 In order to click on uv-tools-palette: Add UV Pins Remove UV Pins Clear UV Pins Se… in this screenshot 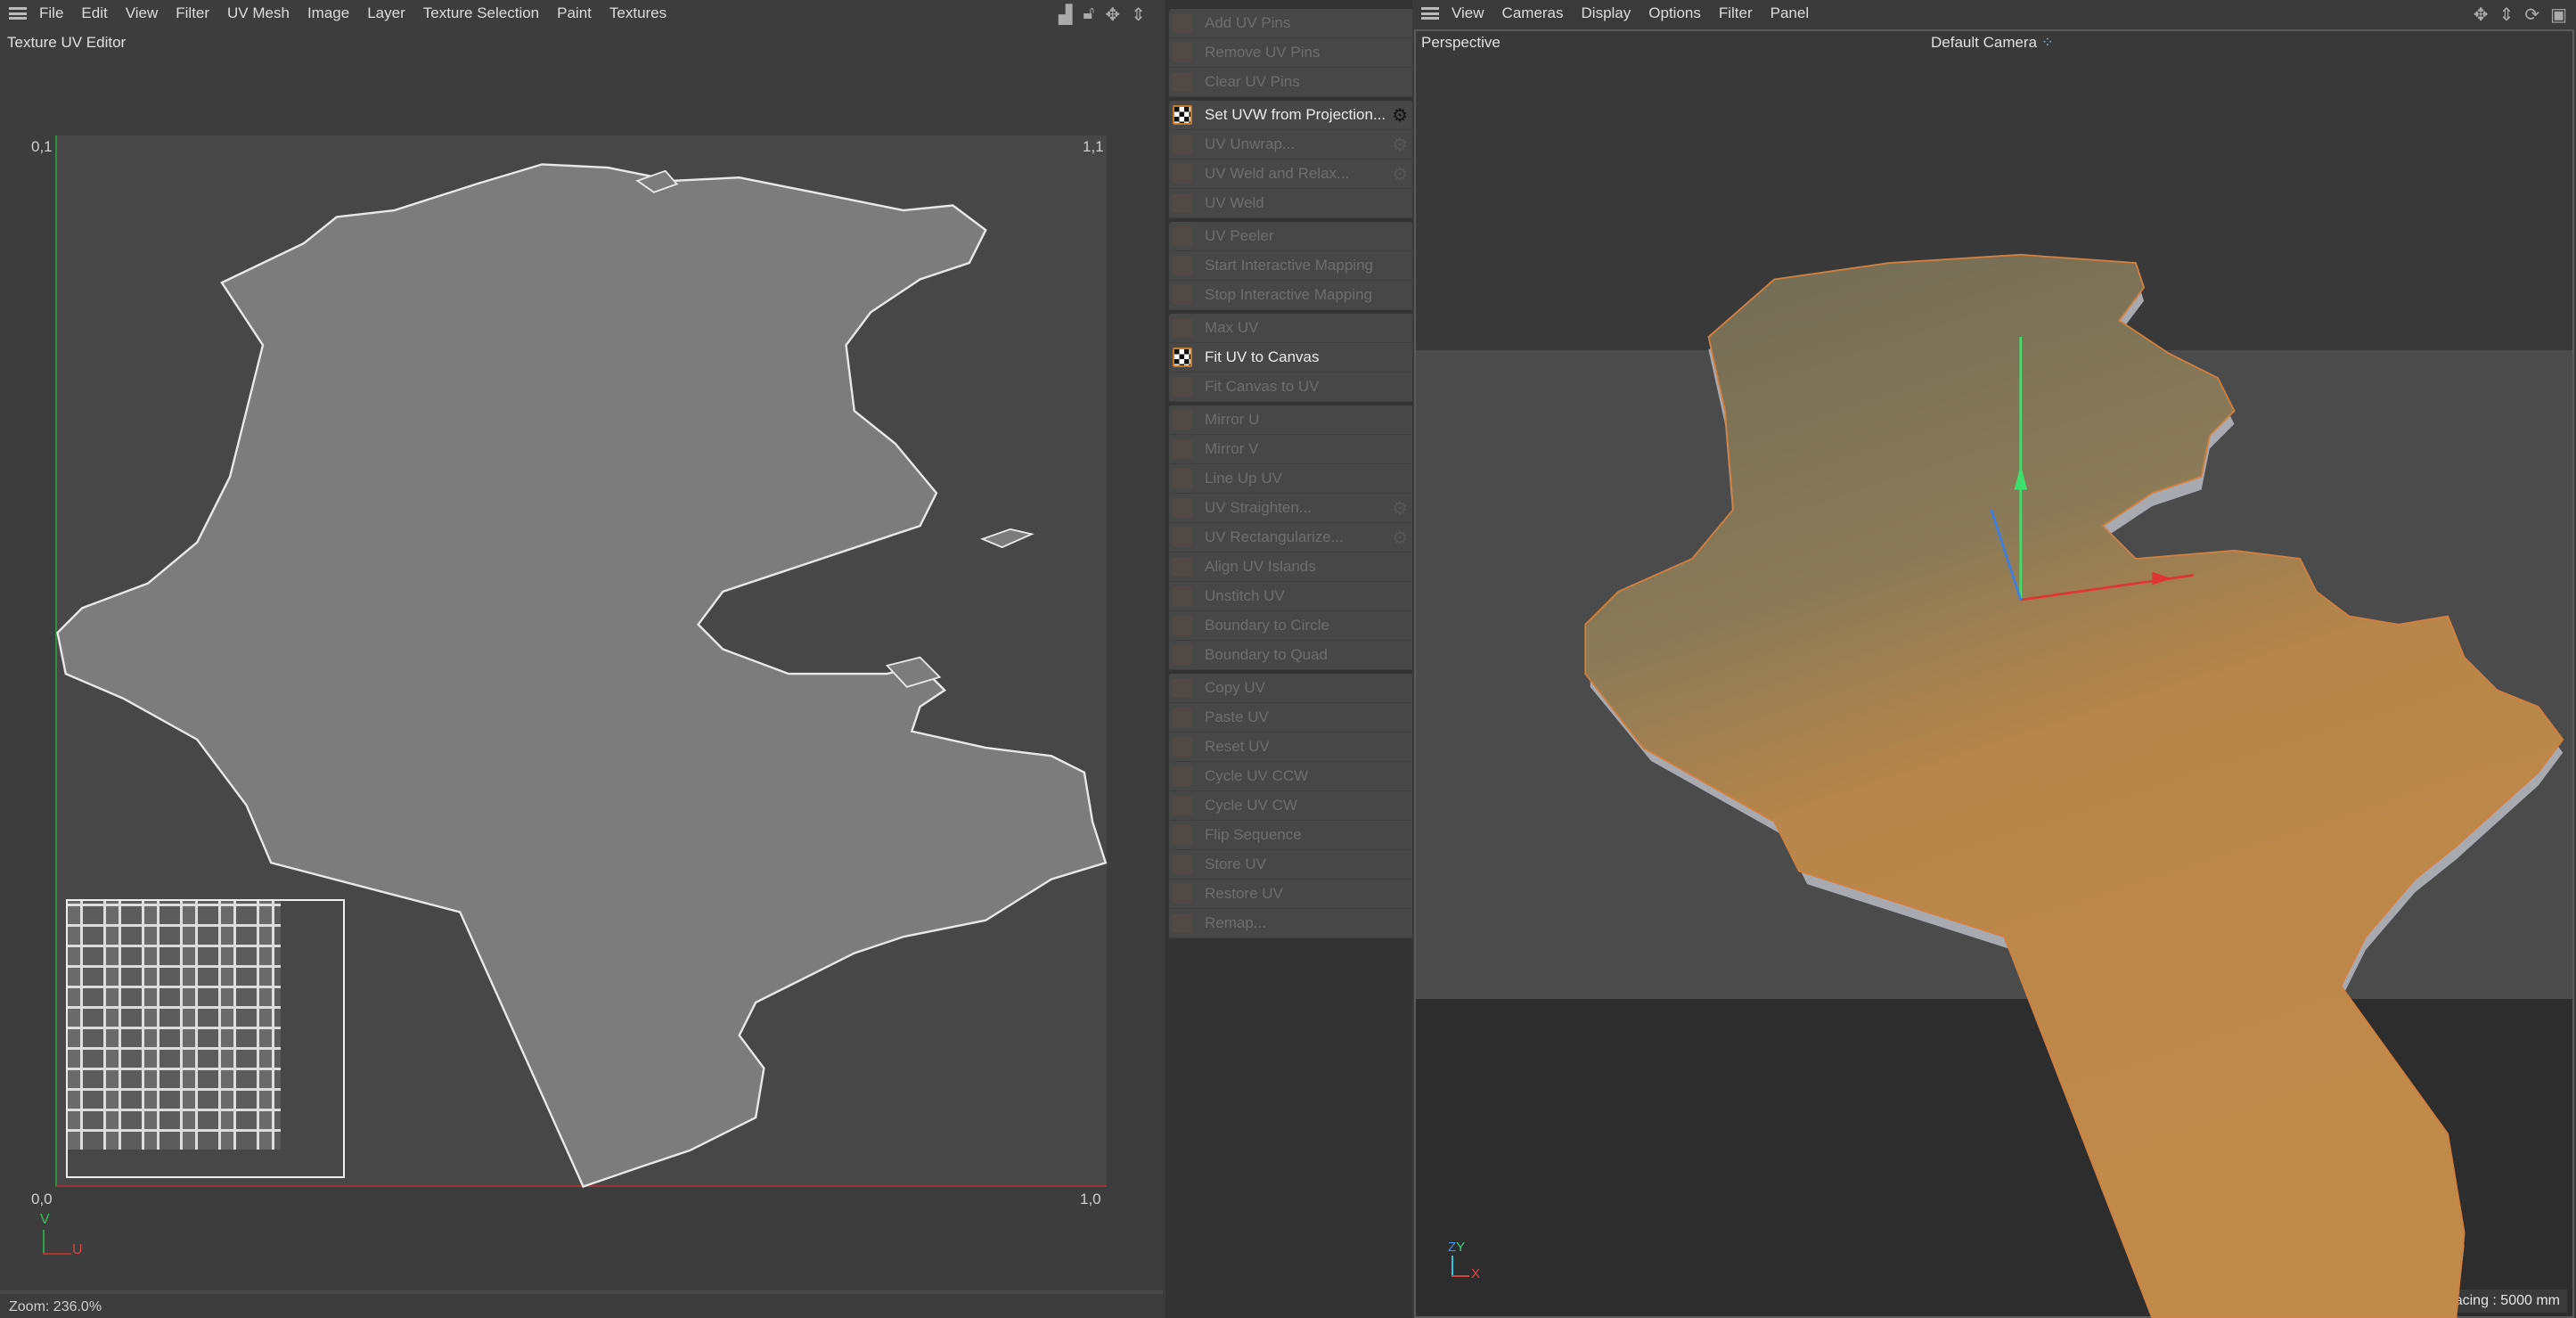, I will do `click(1289, 659)`.